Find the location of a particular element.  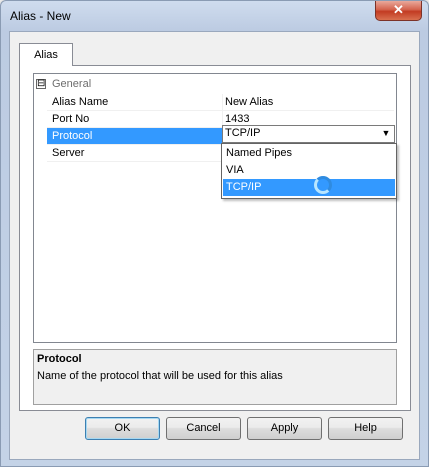

tab-alias: Alias is located at coordinates (46, 54).